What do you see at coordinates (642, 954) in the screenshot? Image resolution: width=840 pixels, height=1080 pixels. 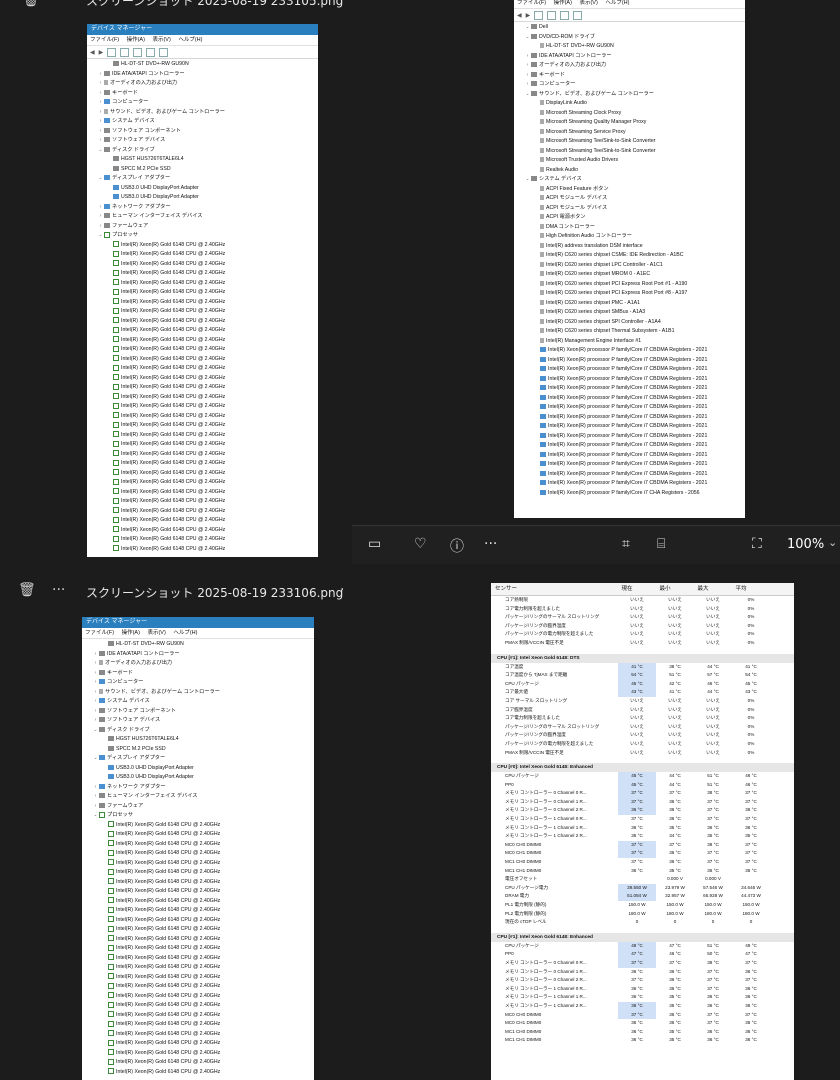 I see `sensor-row: PP0 47 °C 46 °C 50 °C 47 °C` at bounding box center [642, 954].